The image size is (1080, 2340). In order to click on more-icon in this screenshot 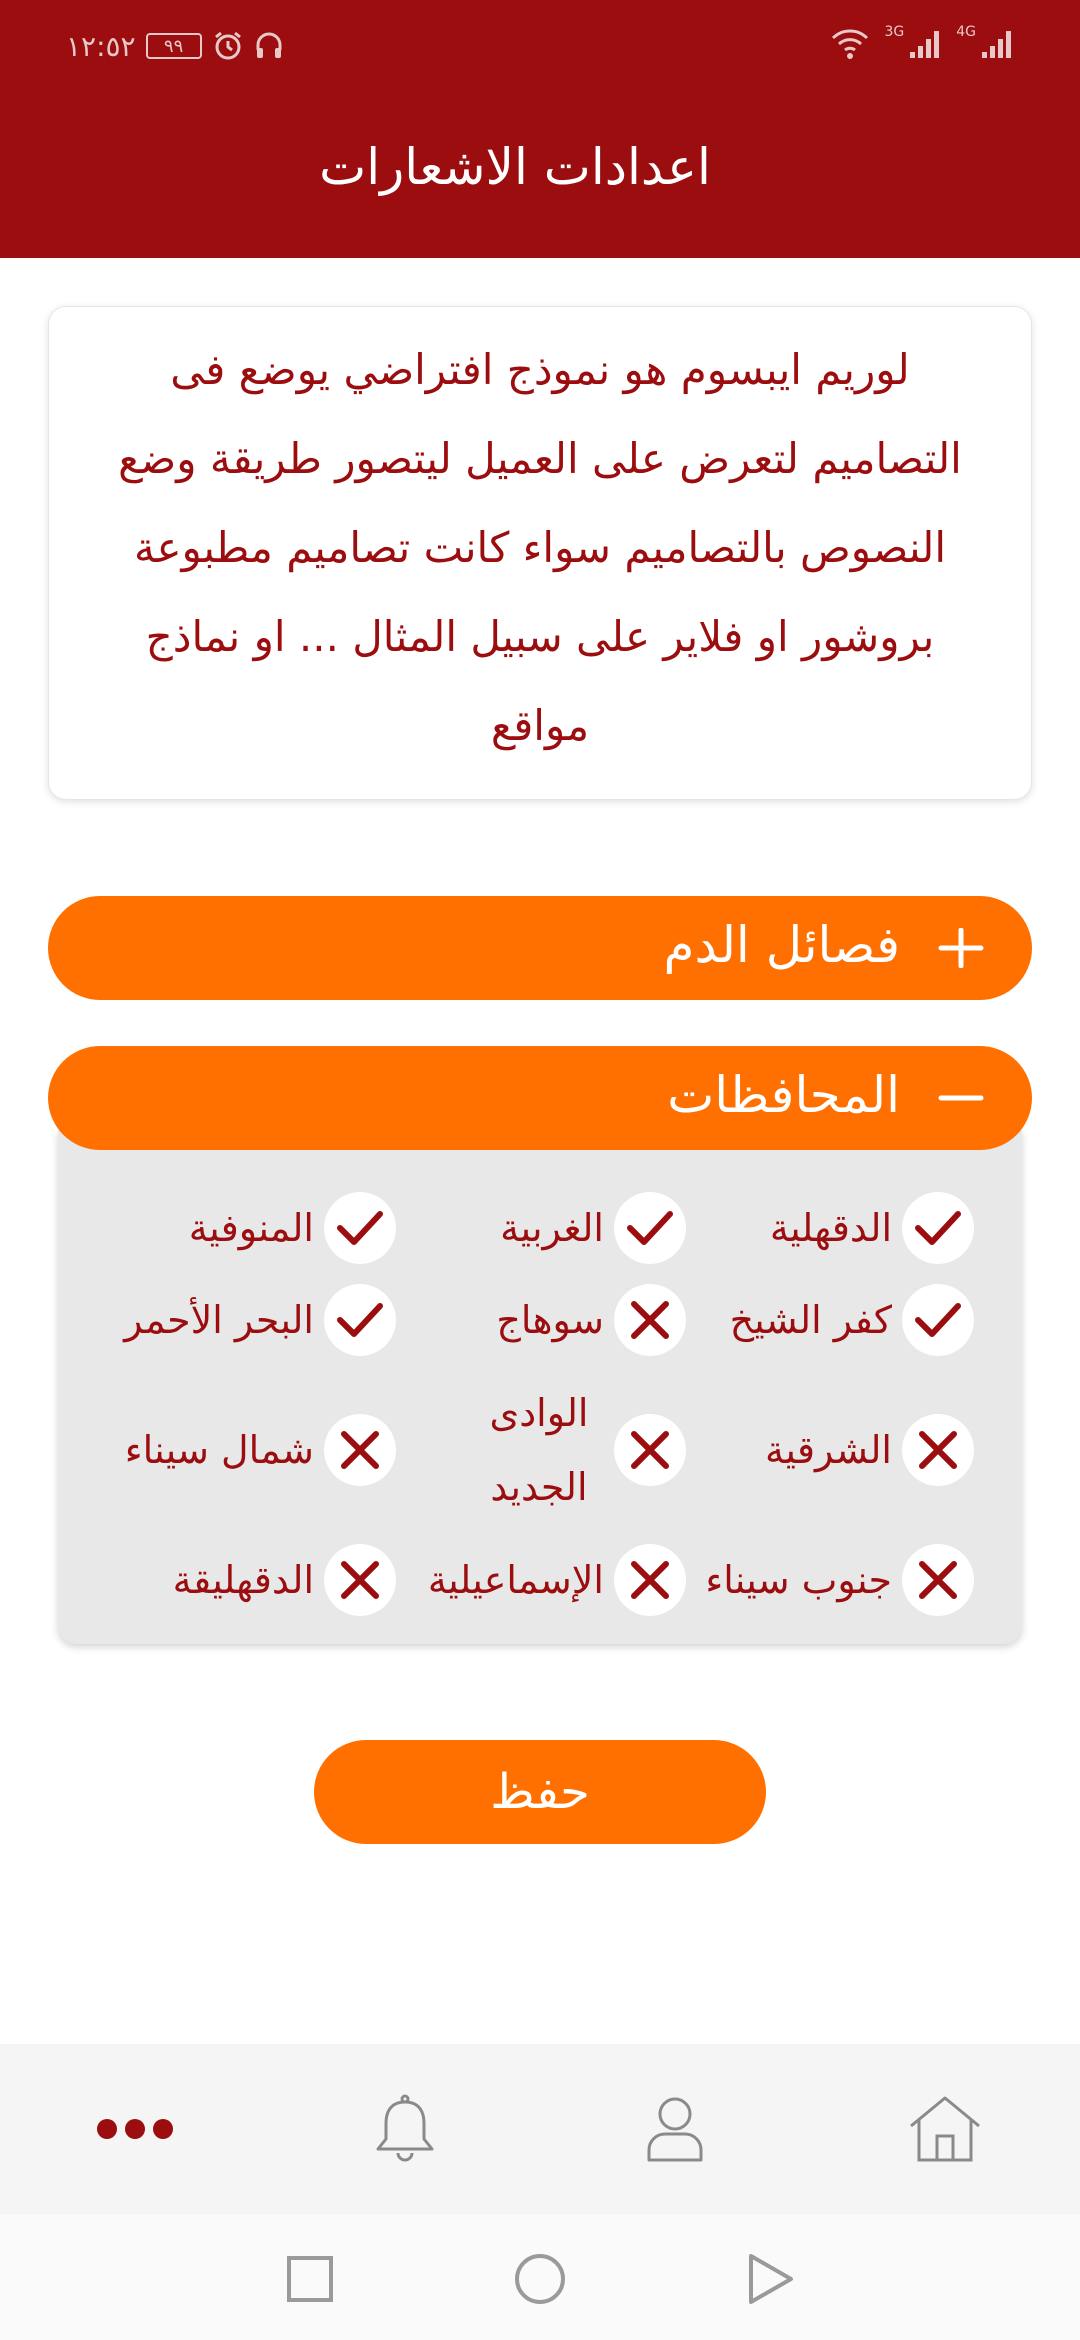, I will do `click(135, 2129)`.